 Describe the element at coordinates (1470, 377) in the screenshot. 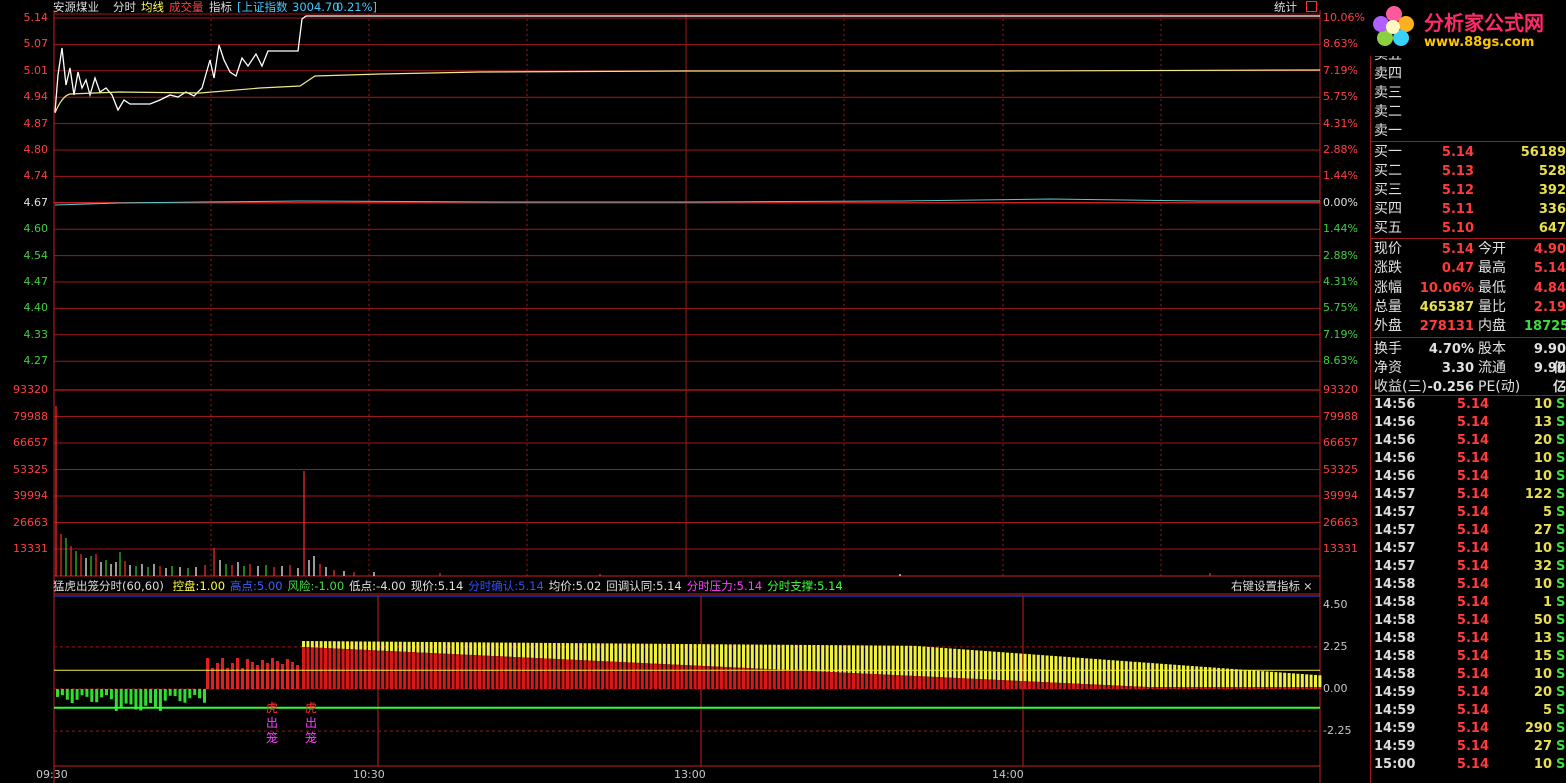

I see `stat-row: 净资 3.30 流通 9.90亿` at that location.